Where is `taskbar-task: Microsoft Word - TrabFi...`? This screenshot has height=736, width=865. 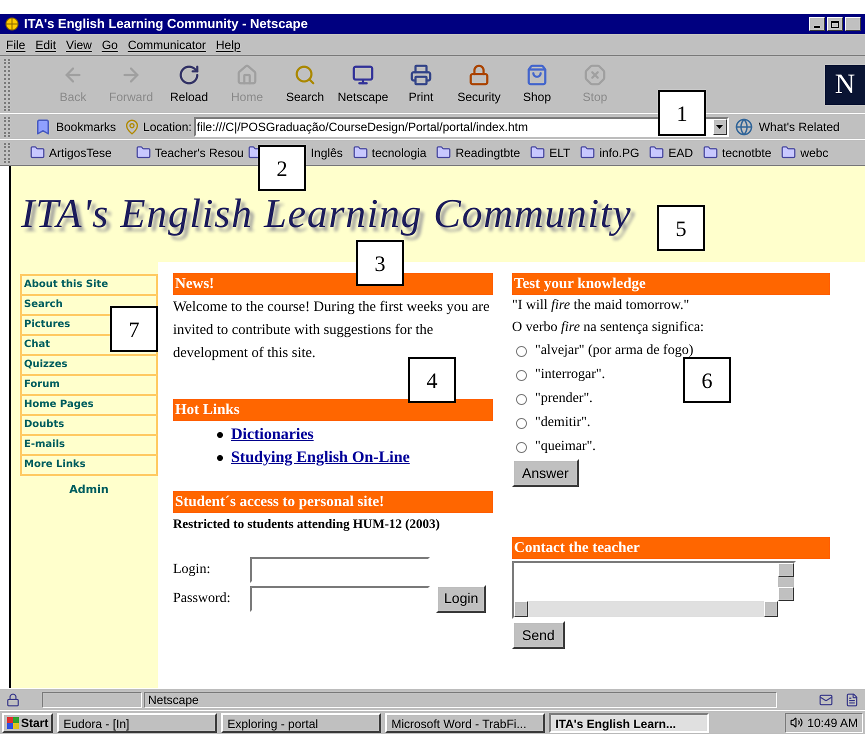 taskbar-task: Microsoft Word - TrabFi... is located at coordinates (465, 722).